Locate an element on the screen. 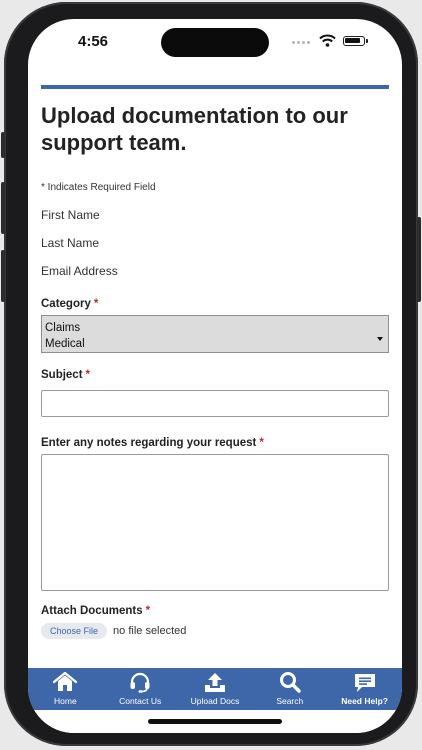  notes-label-text: Enter any notes regarding your request is located at coordinates (149, 443).